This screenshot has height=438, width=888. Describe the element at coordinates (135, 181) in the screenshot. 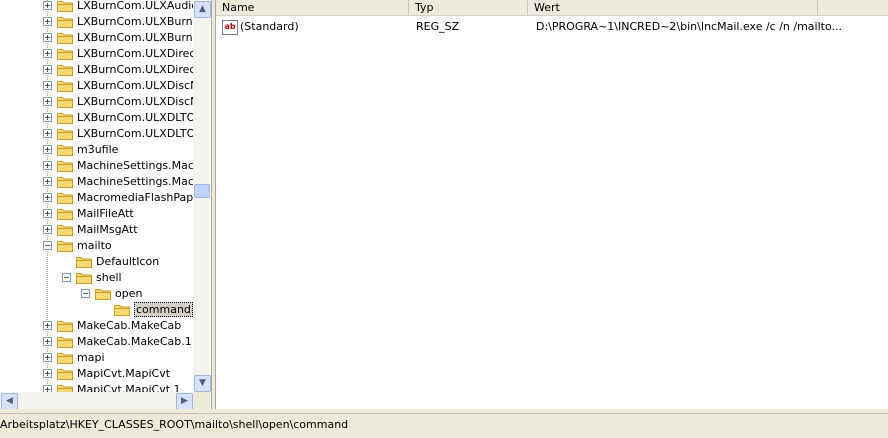

I see `tree-item-label: MachineSettings.Machin` at that location.